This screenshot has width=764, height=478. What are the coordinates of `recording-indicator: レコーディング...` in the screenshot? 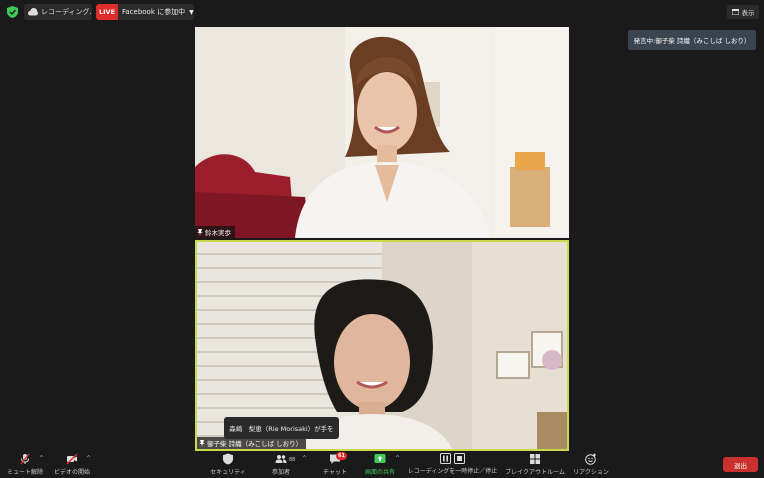 It's located at (58, 12).